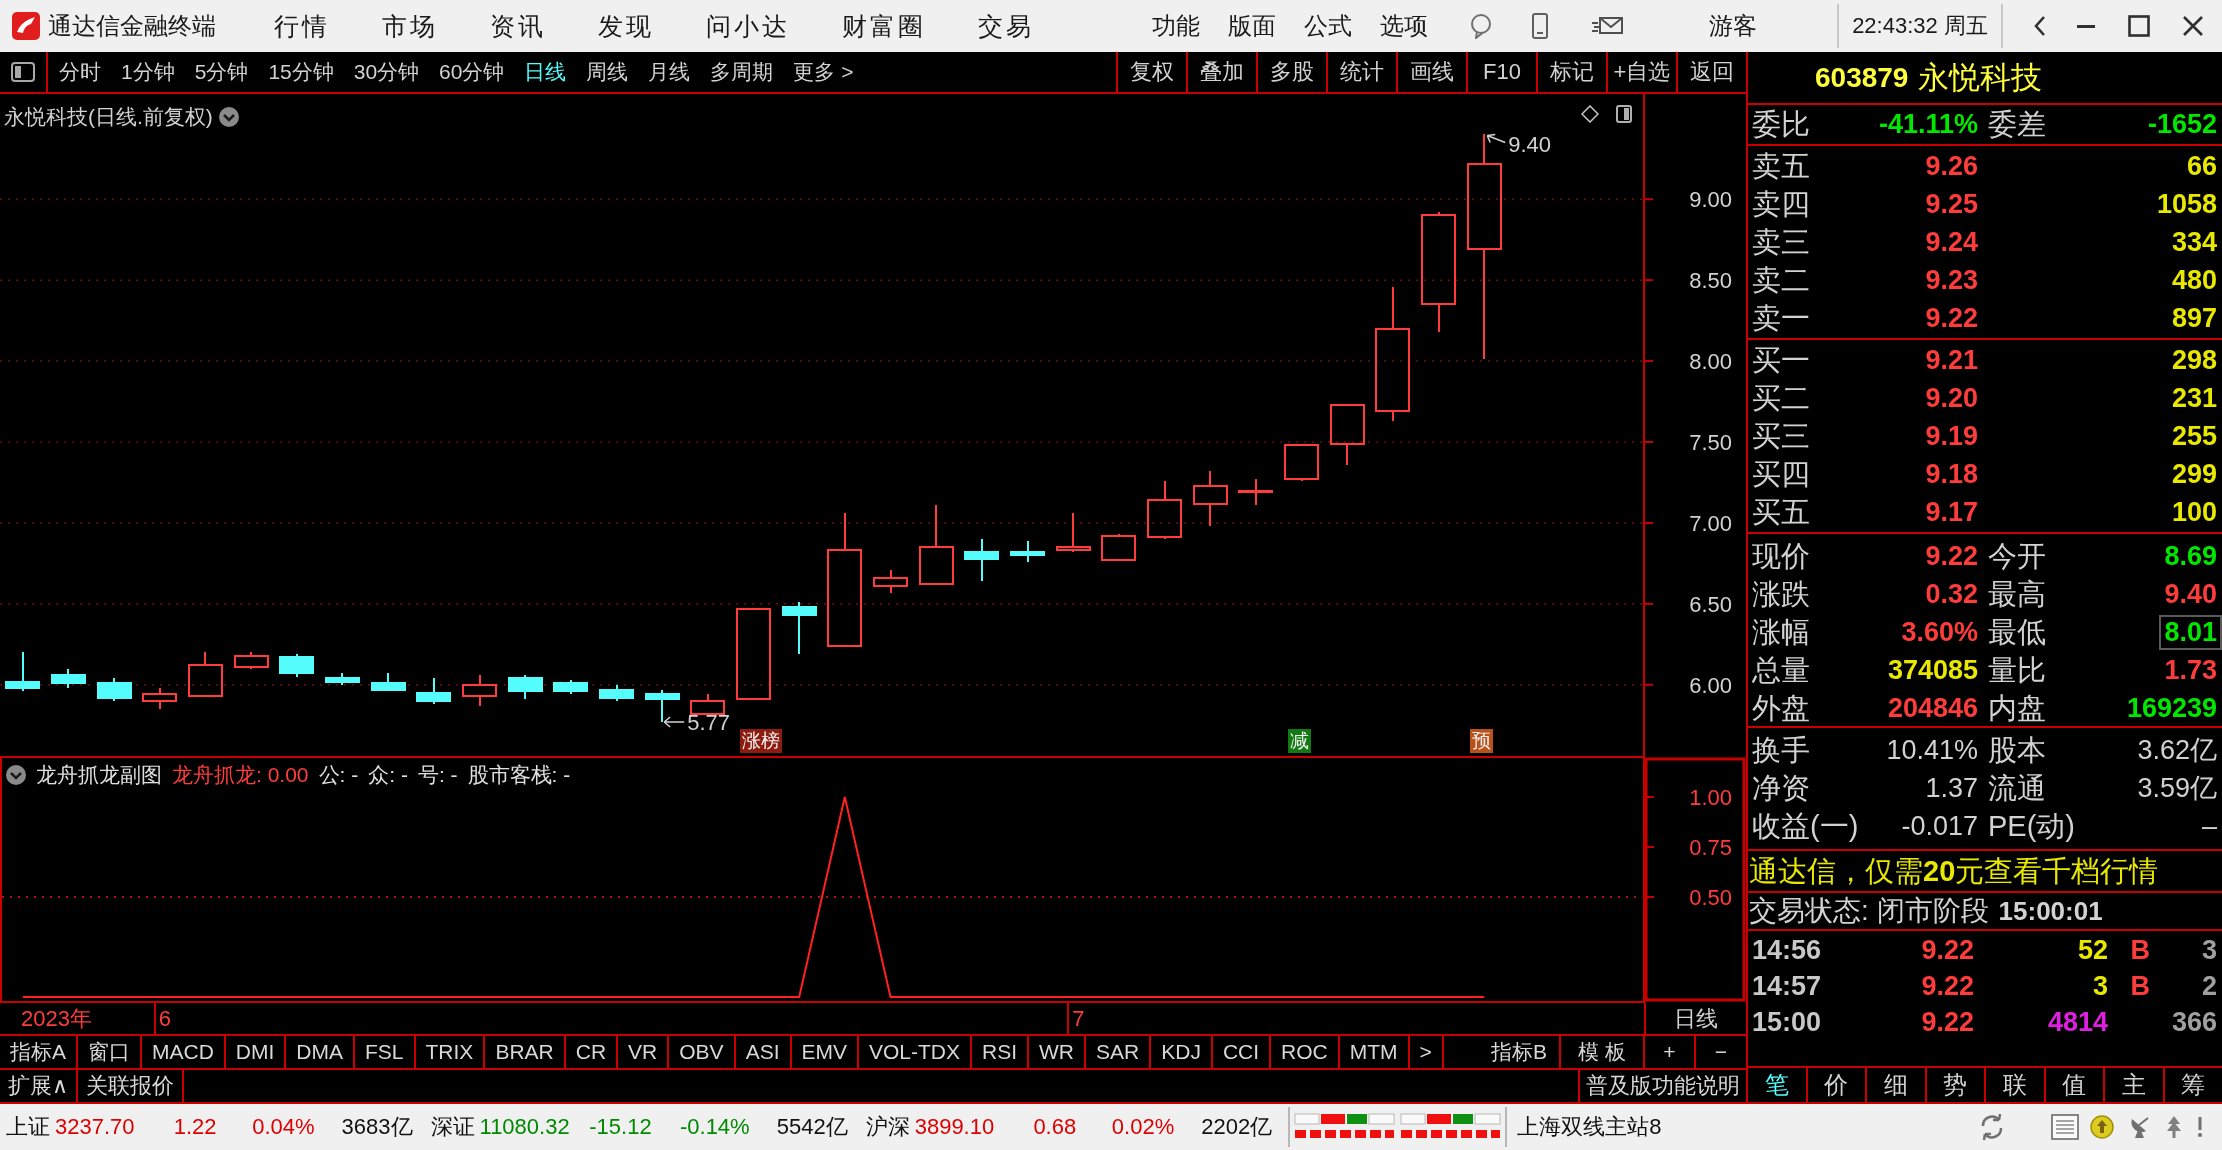 Image resolution: width=2222 pixels, height=1150 pixels. I want to click on period-tab: 30分钟, so click(386, 72).